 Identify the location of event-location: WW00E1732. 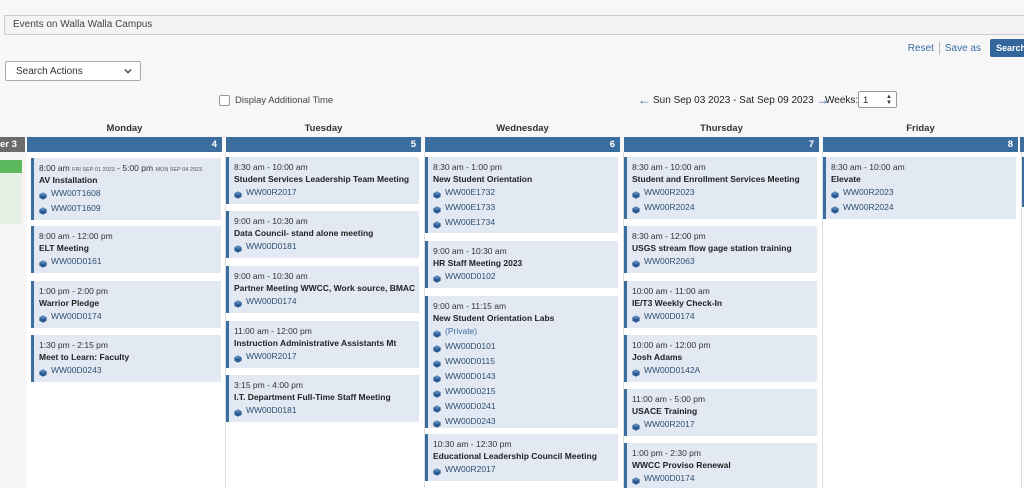
(525, 192).